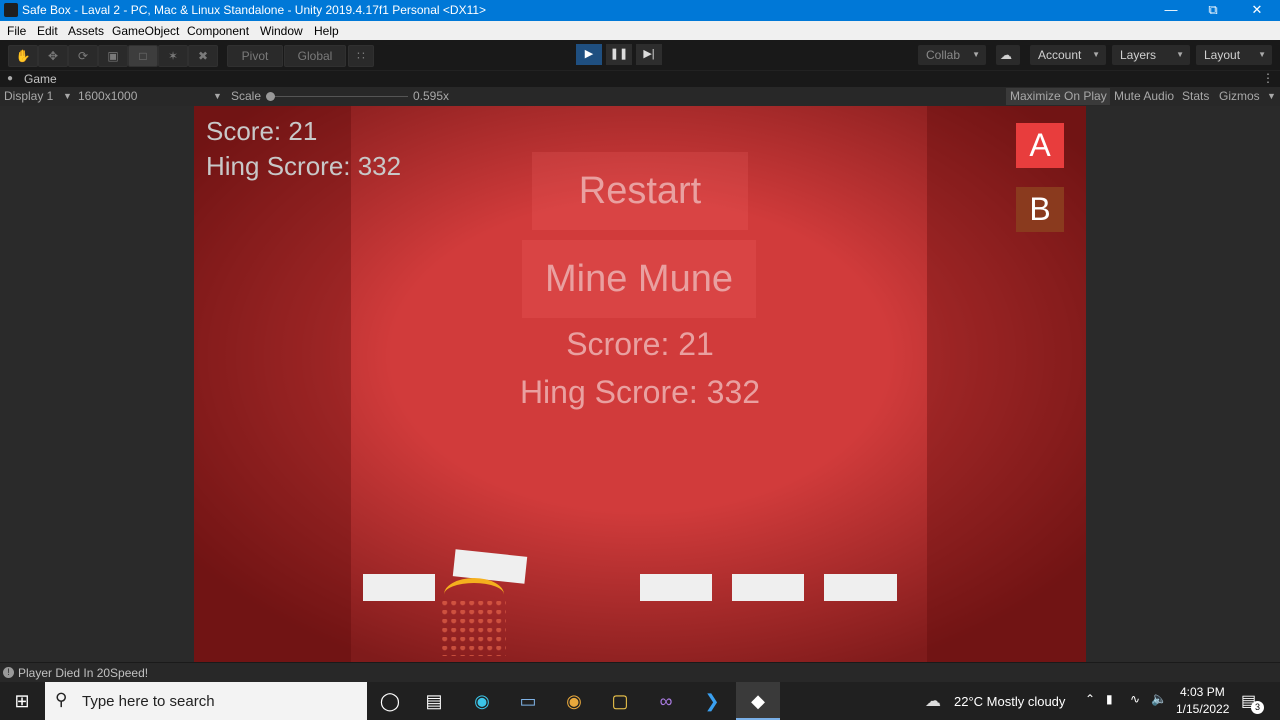 Image resolution: width=1280 pixels, height=720 pixels. Describe the element at coordinates (390, 701) in the screenshot. I see `cortana-icon: ◯` at that location.